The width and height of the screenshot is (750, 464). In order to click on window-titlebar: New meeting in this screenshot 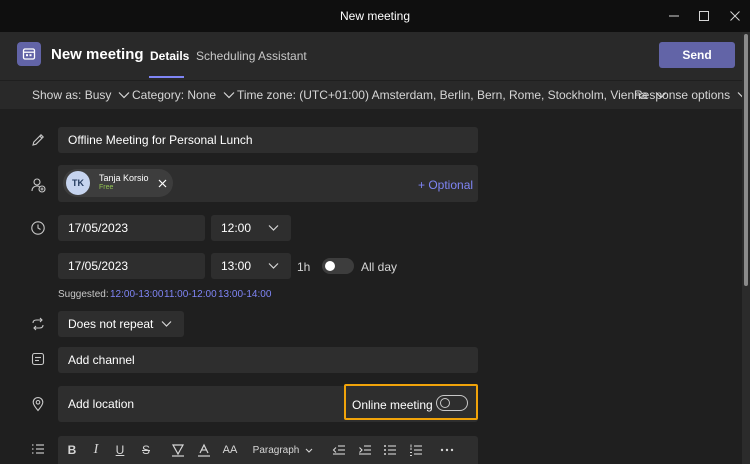, I will do `click(375, 16)`.